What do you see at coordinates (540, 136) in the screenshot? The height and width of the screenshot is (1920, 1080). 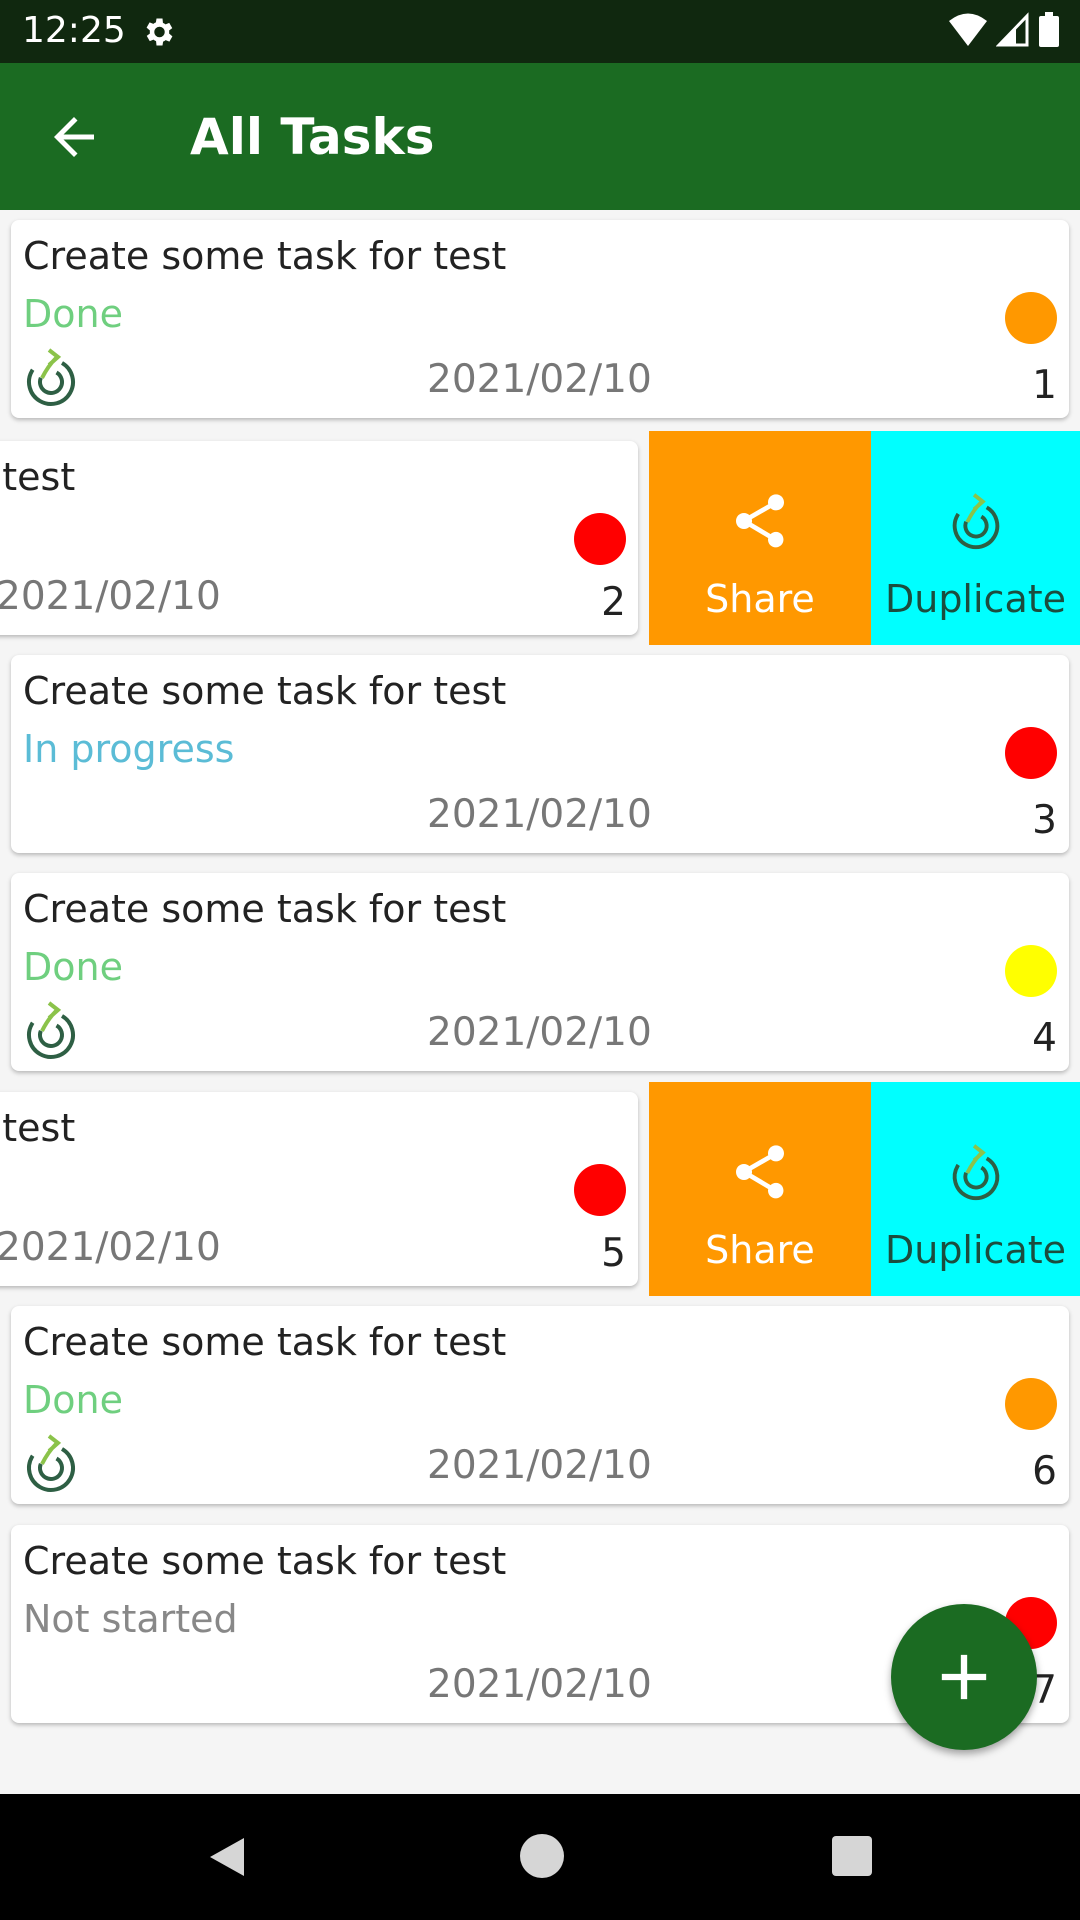 I see `app-bar: All Tasks` at bounding box center [540, 136].